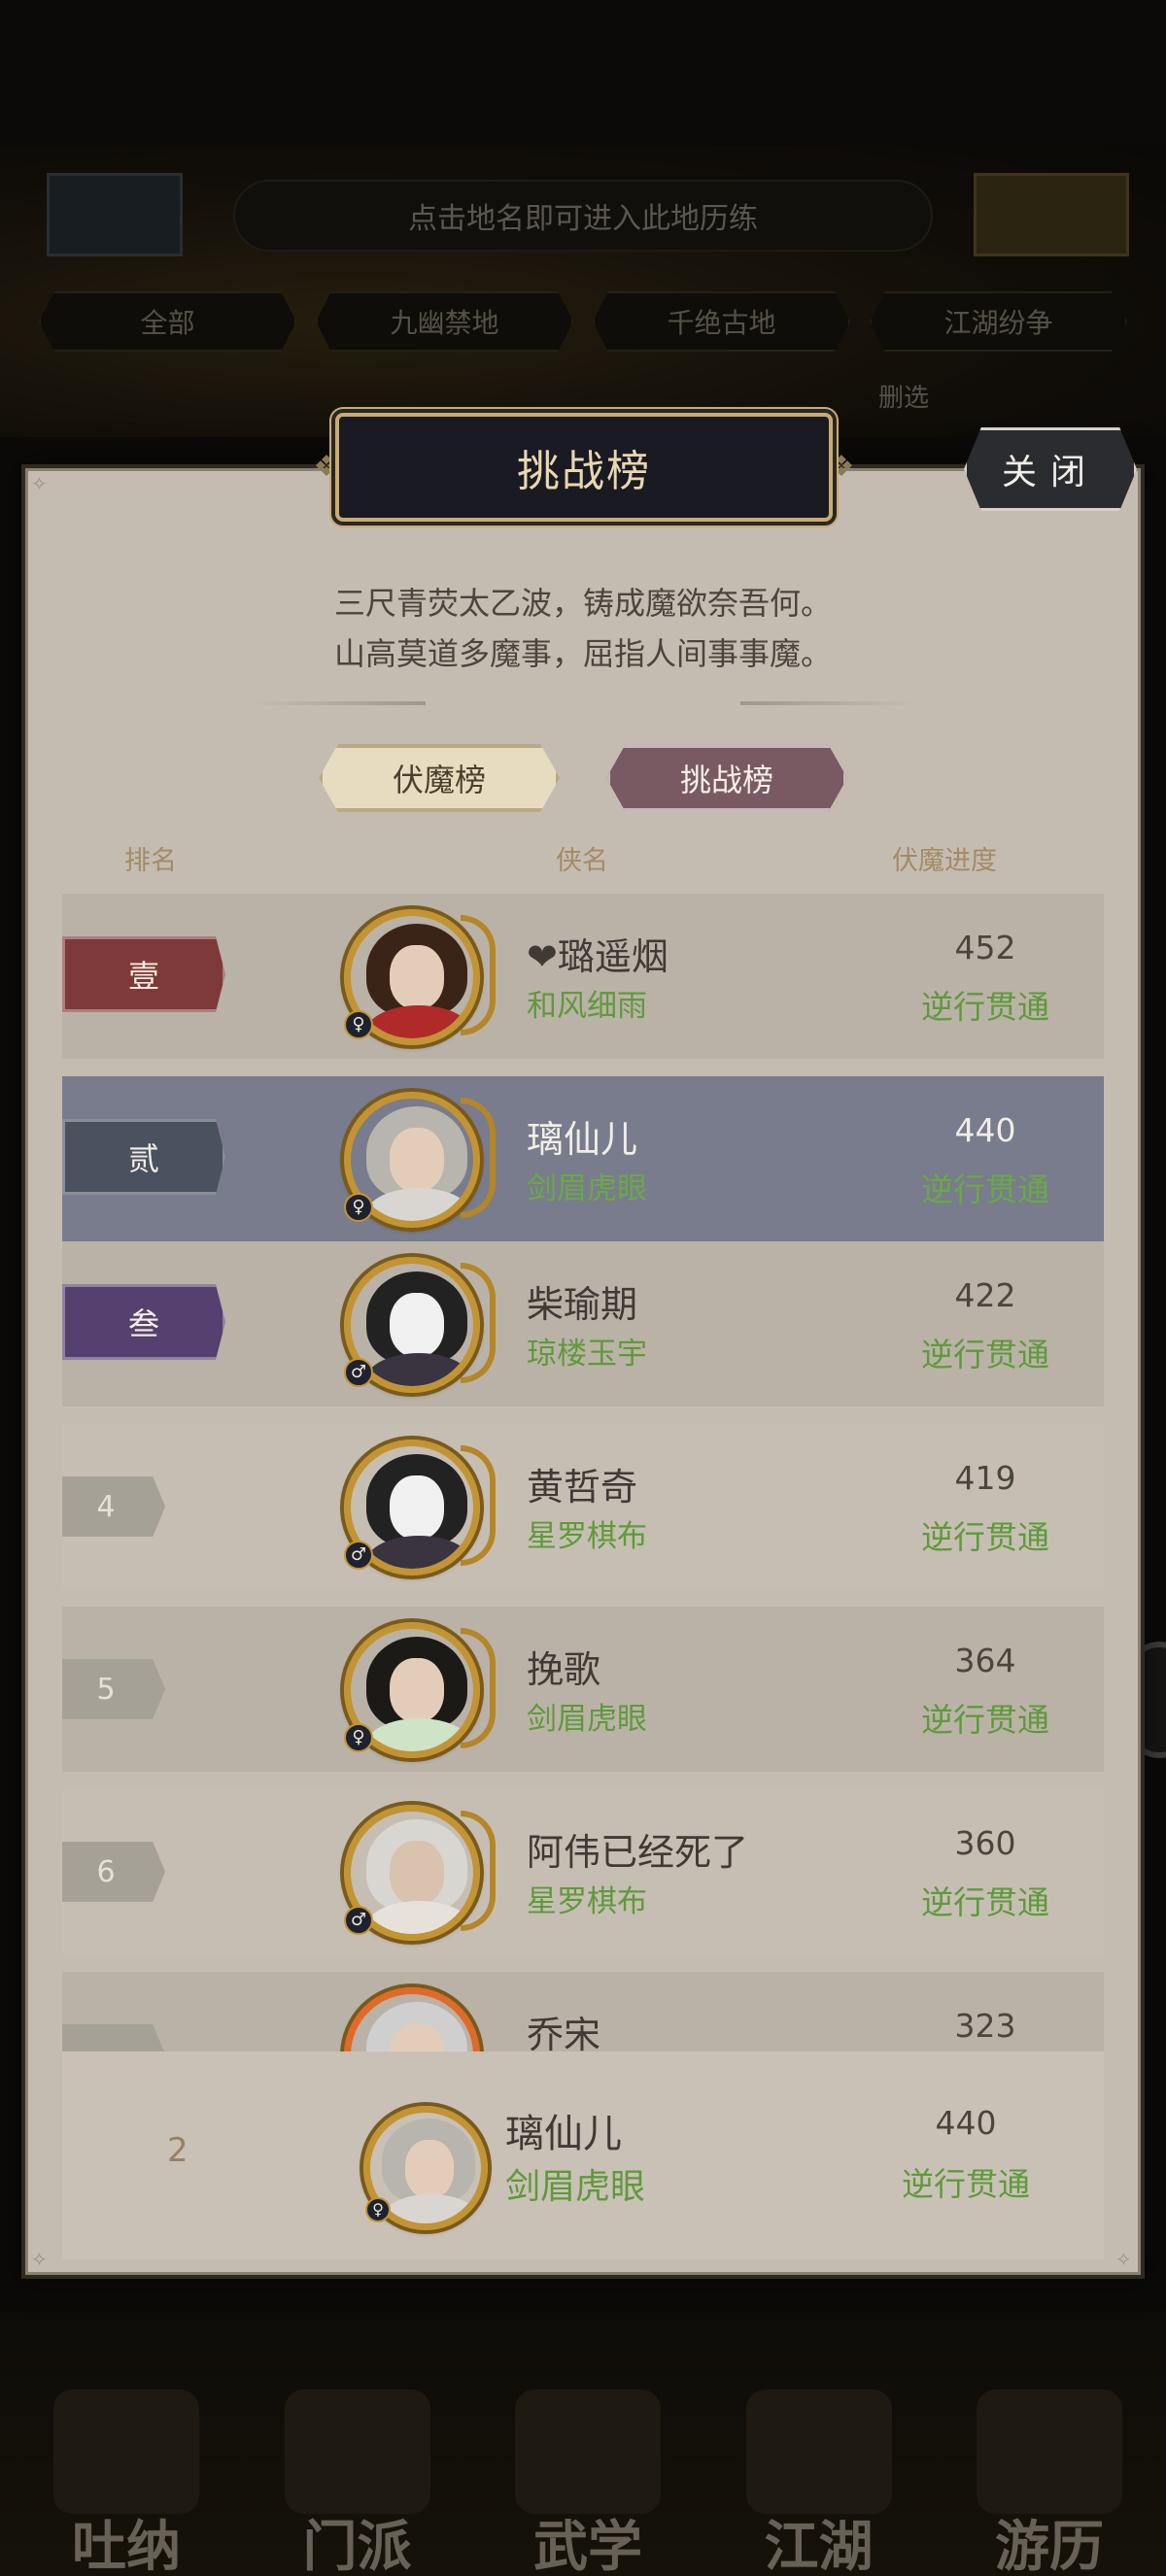 Image resolution: width=1166 pixels, height=2576 pixels. Describe the element at coordinates (143, 1157) in the screenshot. I see `rank-badge: 贰` at that location.